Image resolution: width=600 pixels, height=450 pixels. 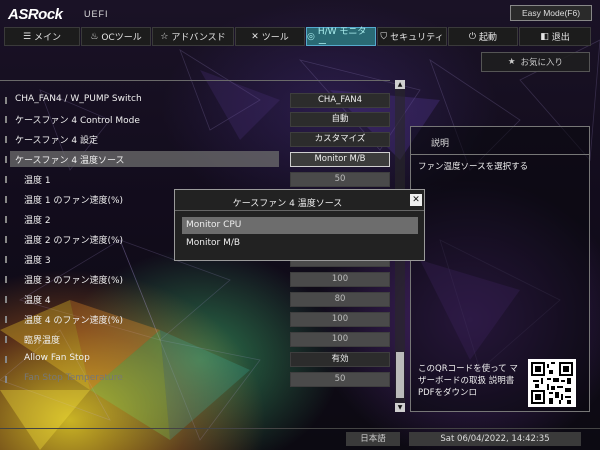 I want to click on star-icon: ★, so click(x=511, y=62).